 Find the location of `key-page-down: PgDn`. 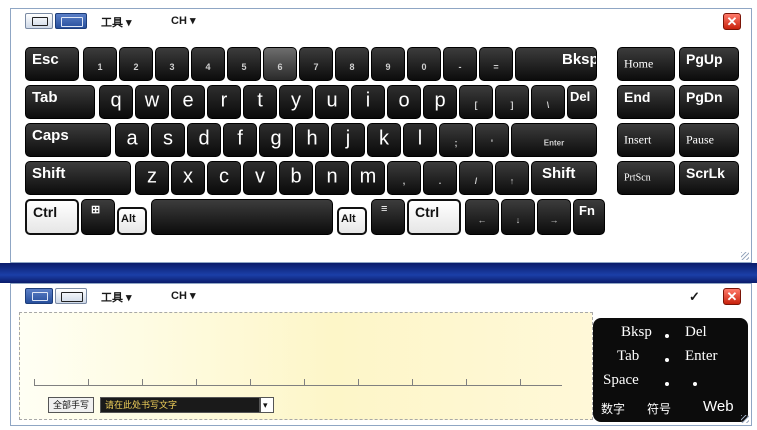

key-page-down: PgDn is located at coordinates (709, 102).